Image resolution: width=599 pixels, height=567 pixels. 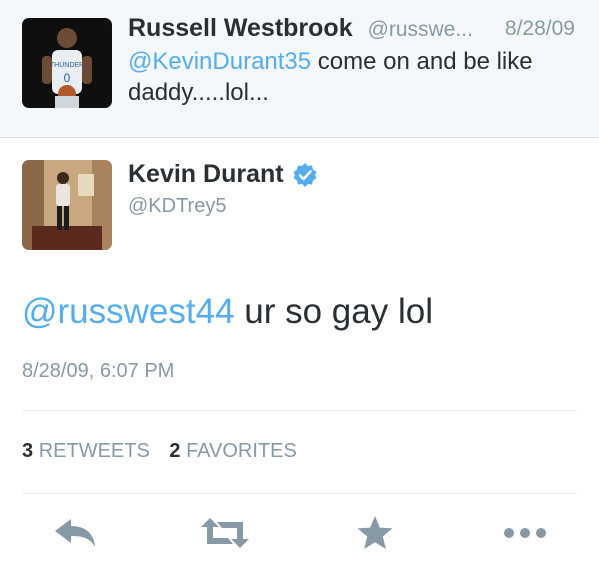 I want to click on stats-divider-top, so click(x=299, y=410).